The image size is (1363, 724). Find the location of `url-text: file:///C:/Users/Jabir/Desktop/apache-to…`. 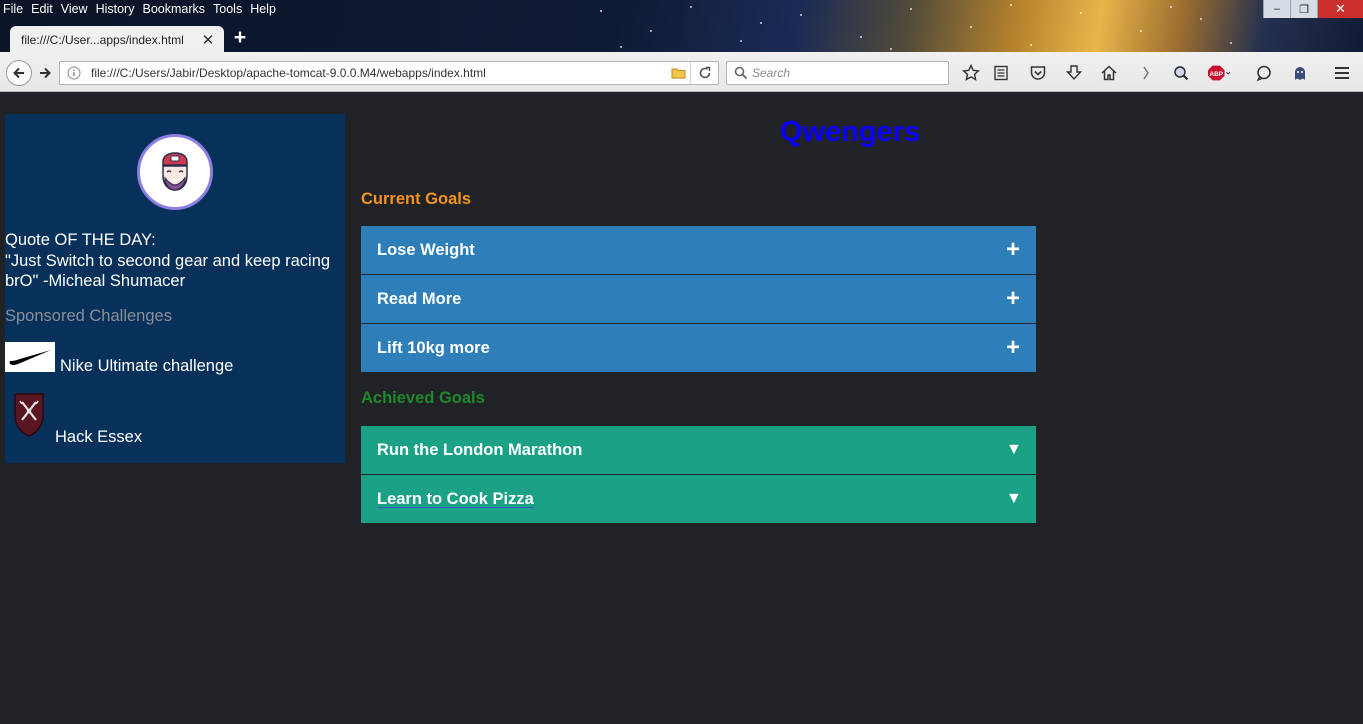

url-text: file:///C:/Users/Jabir/Desktop/apache-to… is located at coordinates (378, 73).